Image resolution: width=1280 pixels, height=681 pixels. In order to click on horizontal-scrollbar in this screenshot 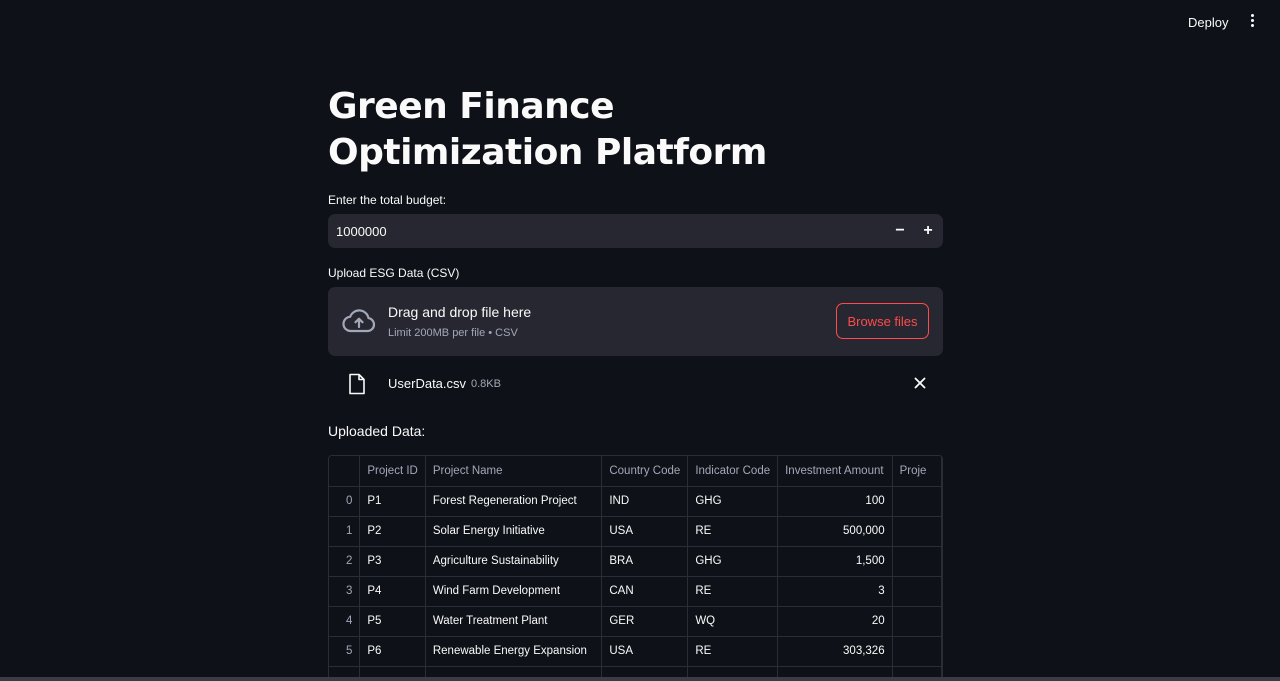, I will do `click(640, 679)`.